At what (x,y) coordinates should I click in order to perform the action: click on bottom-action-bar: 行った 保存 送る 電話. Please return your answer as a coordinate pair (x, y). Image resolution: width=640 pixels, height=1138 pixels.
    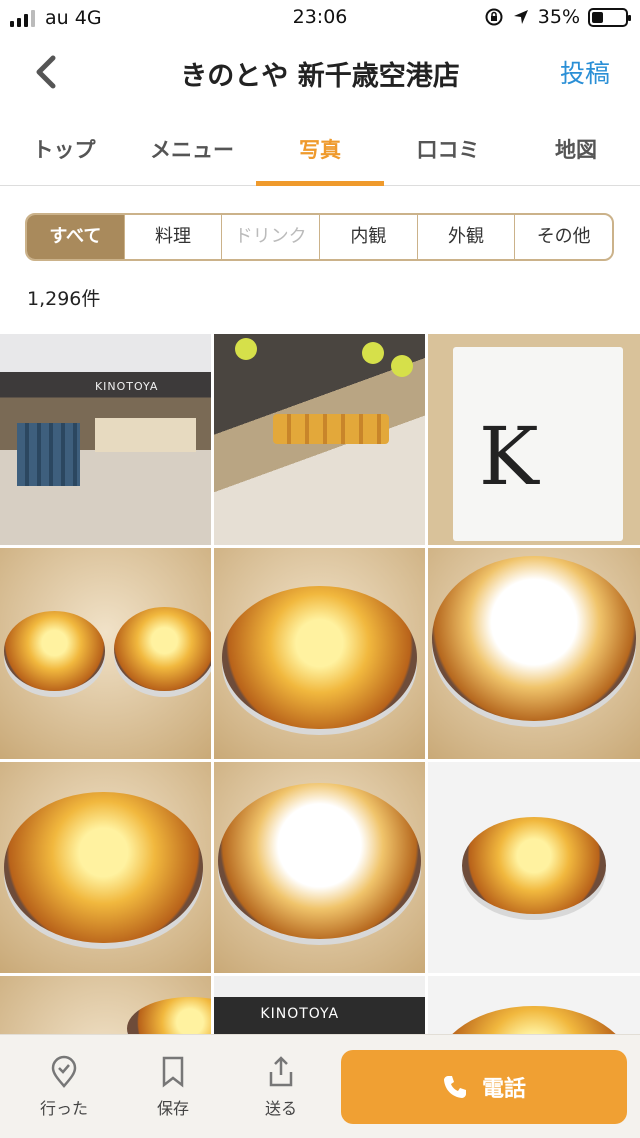
    Looking at the image, I should click on (320, 1086).